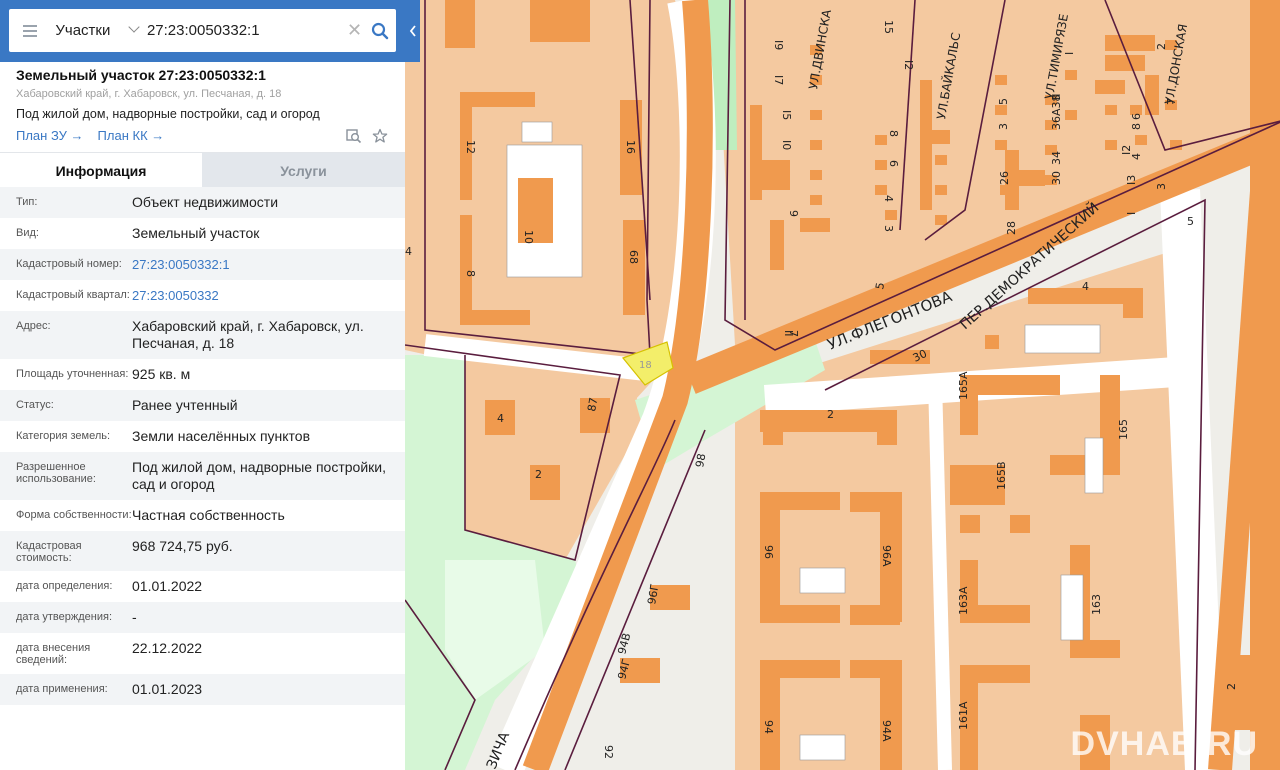  What do you see at coordinates (886, 556) in the screenshot?
I see `house-number: 96А` at bounding box center [886, 556].